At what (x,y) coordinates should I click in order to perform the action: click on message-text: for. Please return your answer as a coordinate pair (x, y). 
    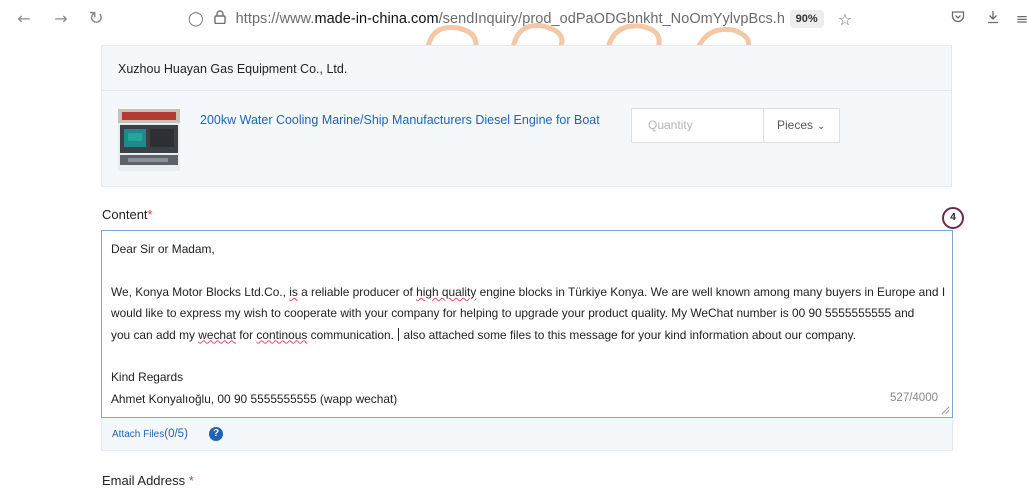
    Looking at the image, I should click on (246, 334).